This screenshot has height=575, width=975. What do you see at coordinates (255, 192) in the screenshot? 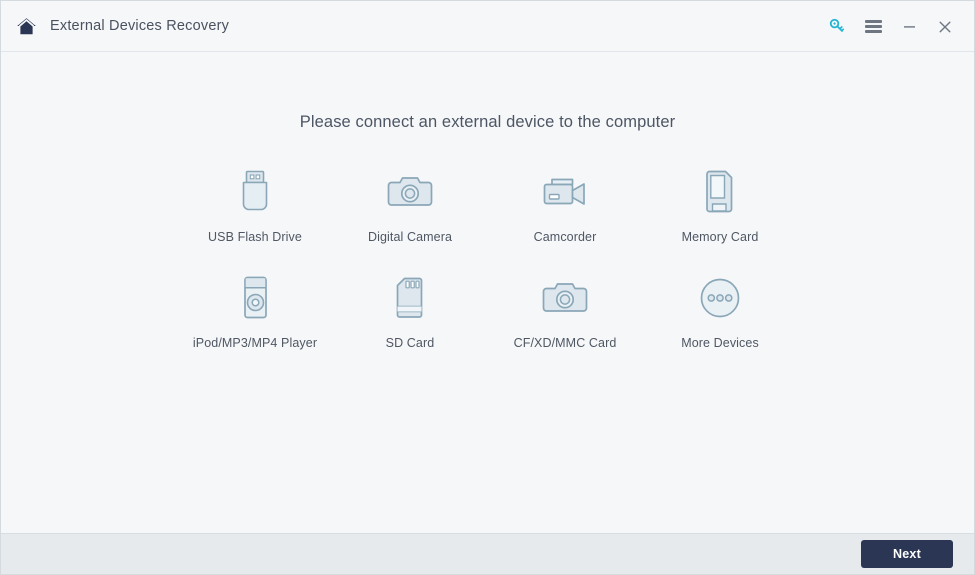
I see `usb-flash-drive-icon` at bounding box center [255, 192].